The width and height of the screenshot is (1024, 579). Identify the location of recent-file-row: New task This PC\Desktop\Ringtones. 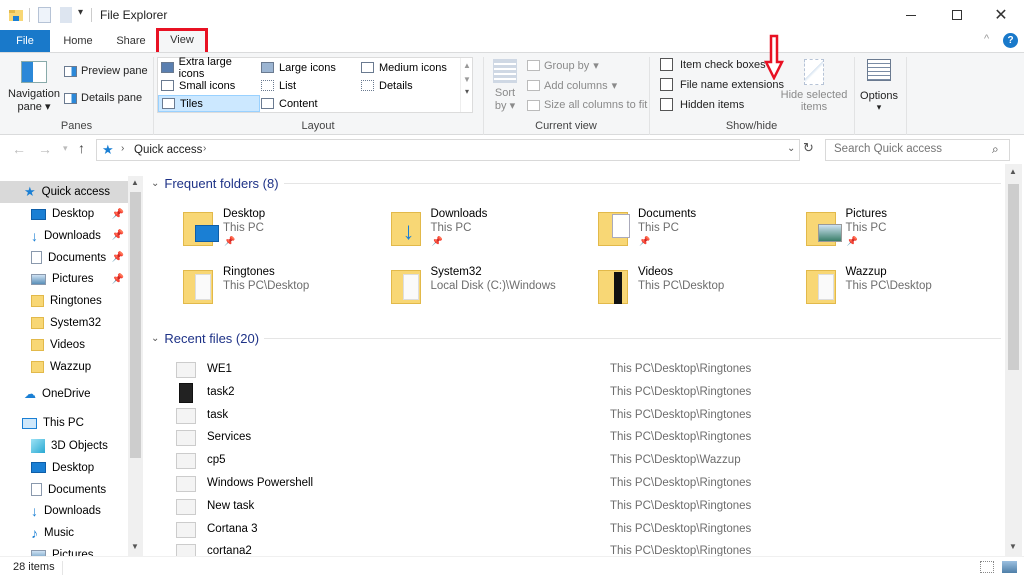
(573, 507).